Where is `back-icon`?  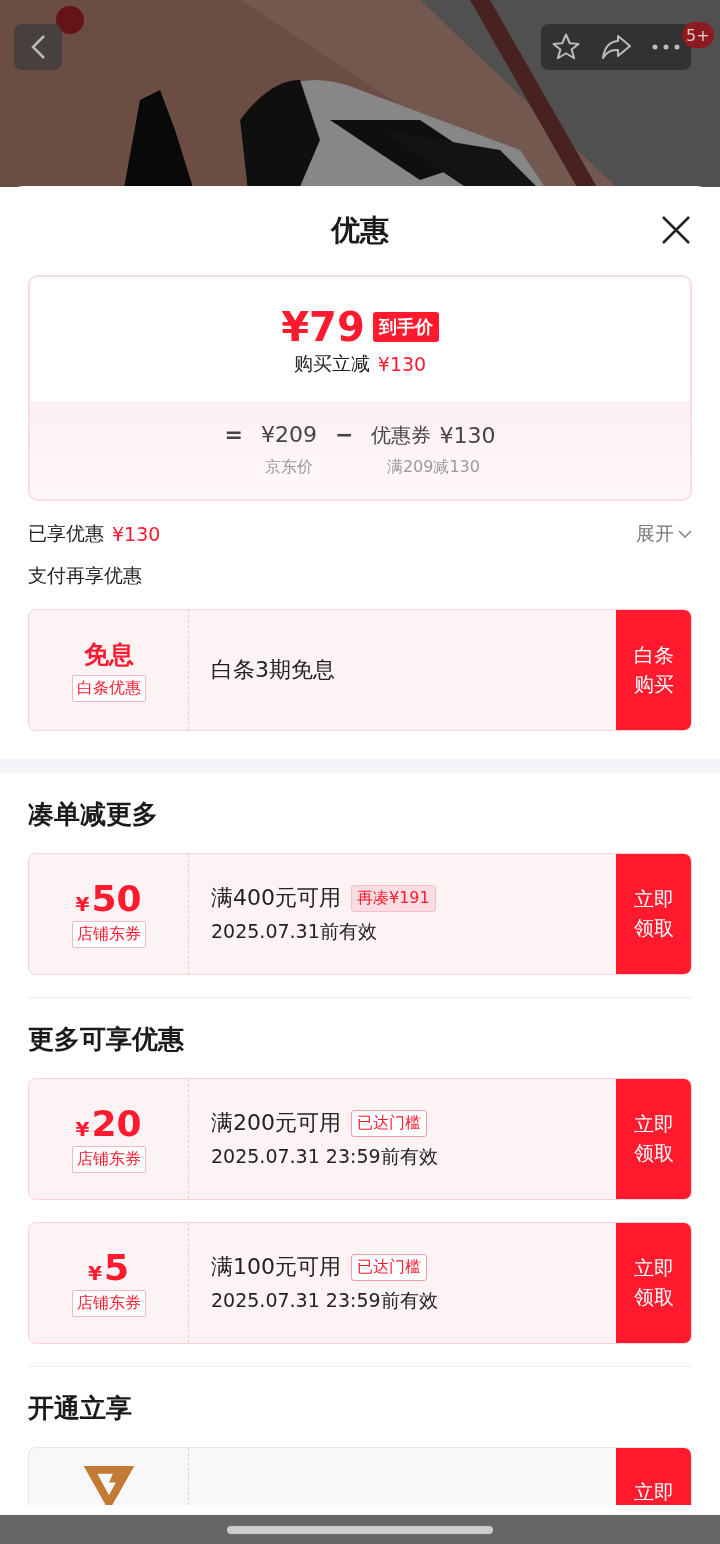 back-icon is located at coordinates (38, 47).